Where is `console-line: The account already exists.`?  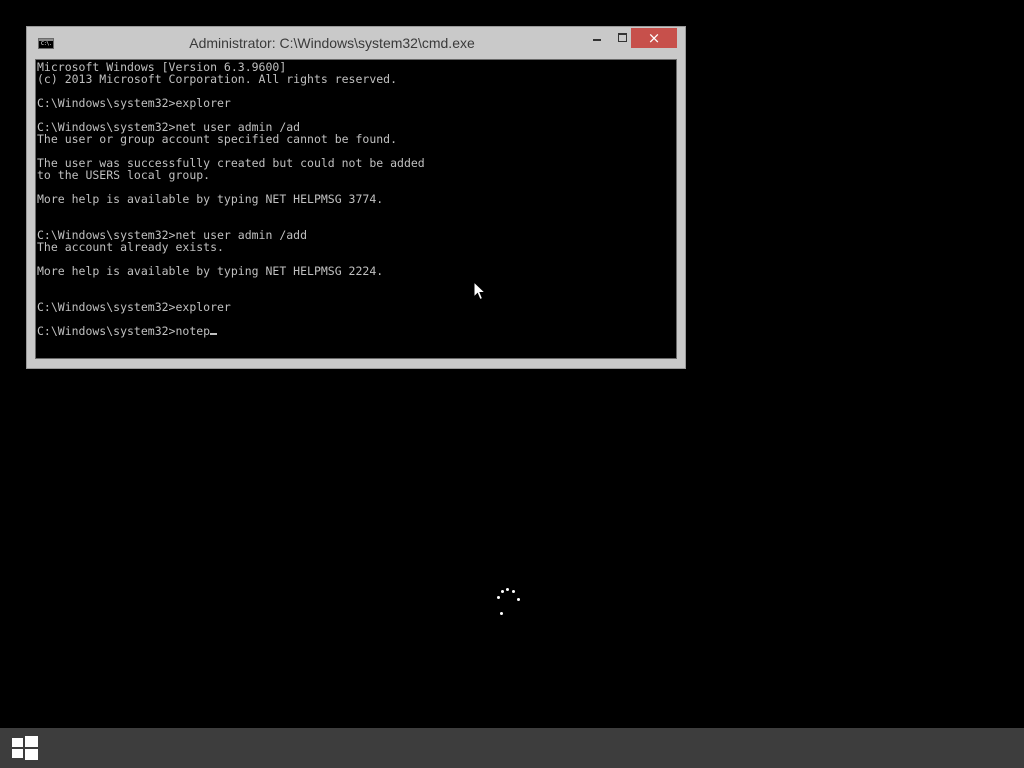
console-line: The account already exists. is located at coordinates (130, 247).